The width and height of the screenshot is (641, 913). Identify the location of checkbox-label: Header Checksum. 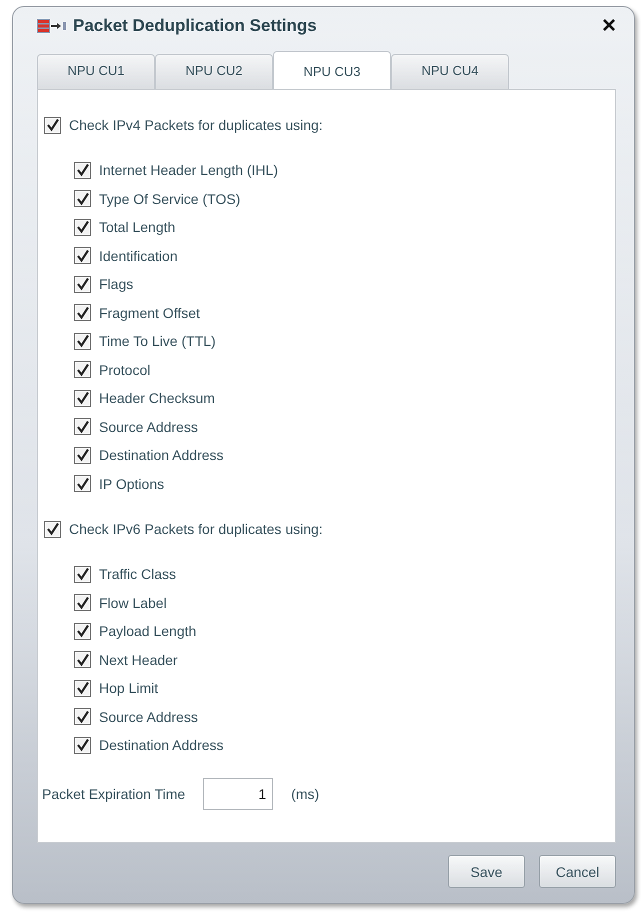
(157, 398).